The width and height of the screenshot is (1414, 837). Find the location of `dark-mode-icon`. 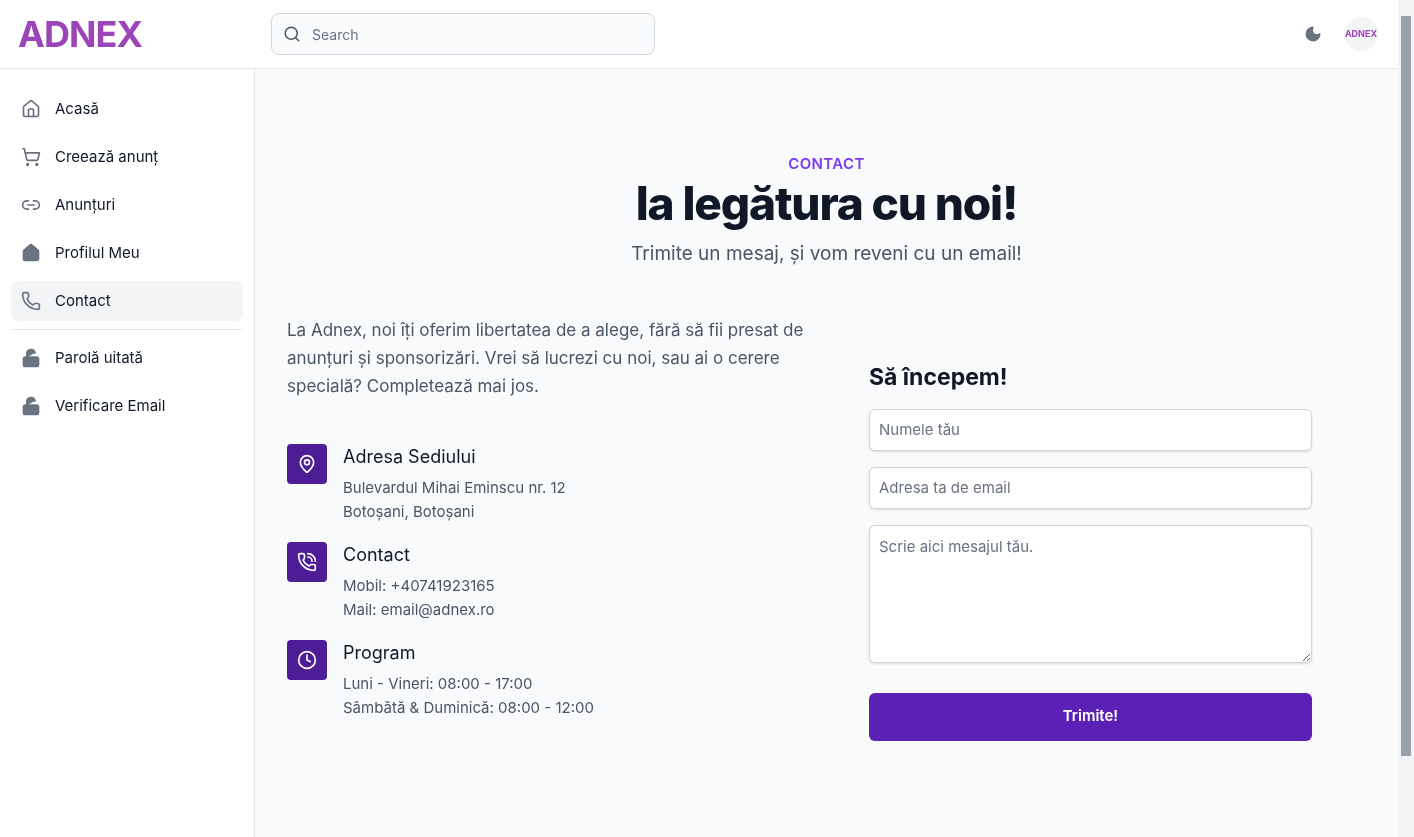

dark-mode-icon is located at coordinates (1313, 34).